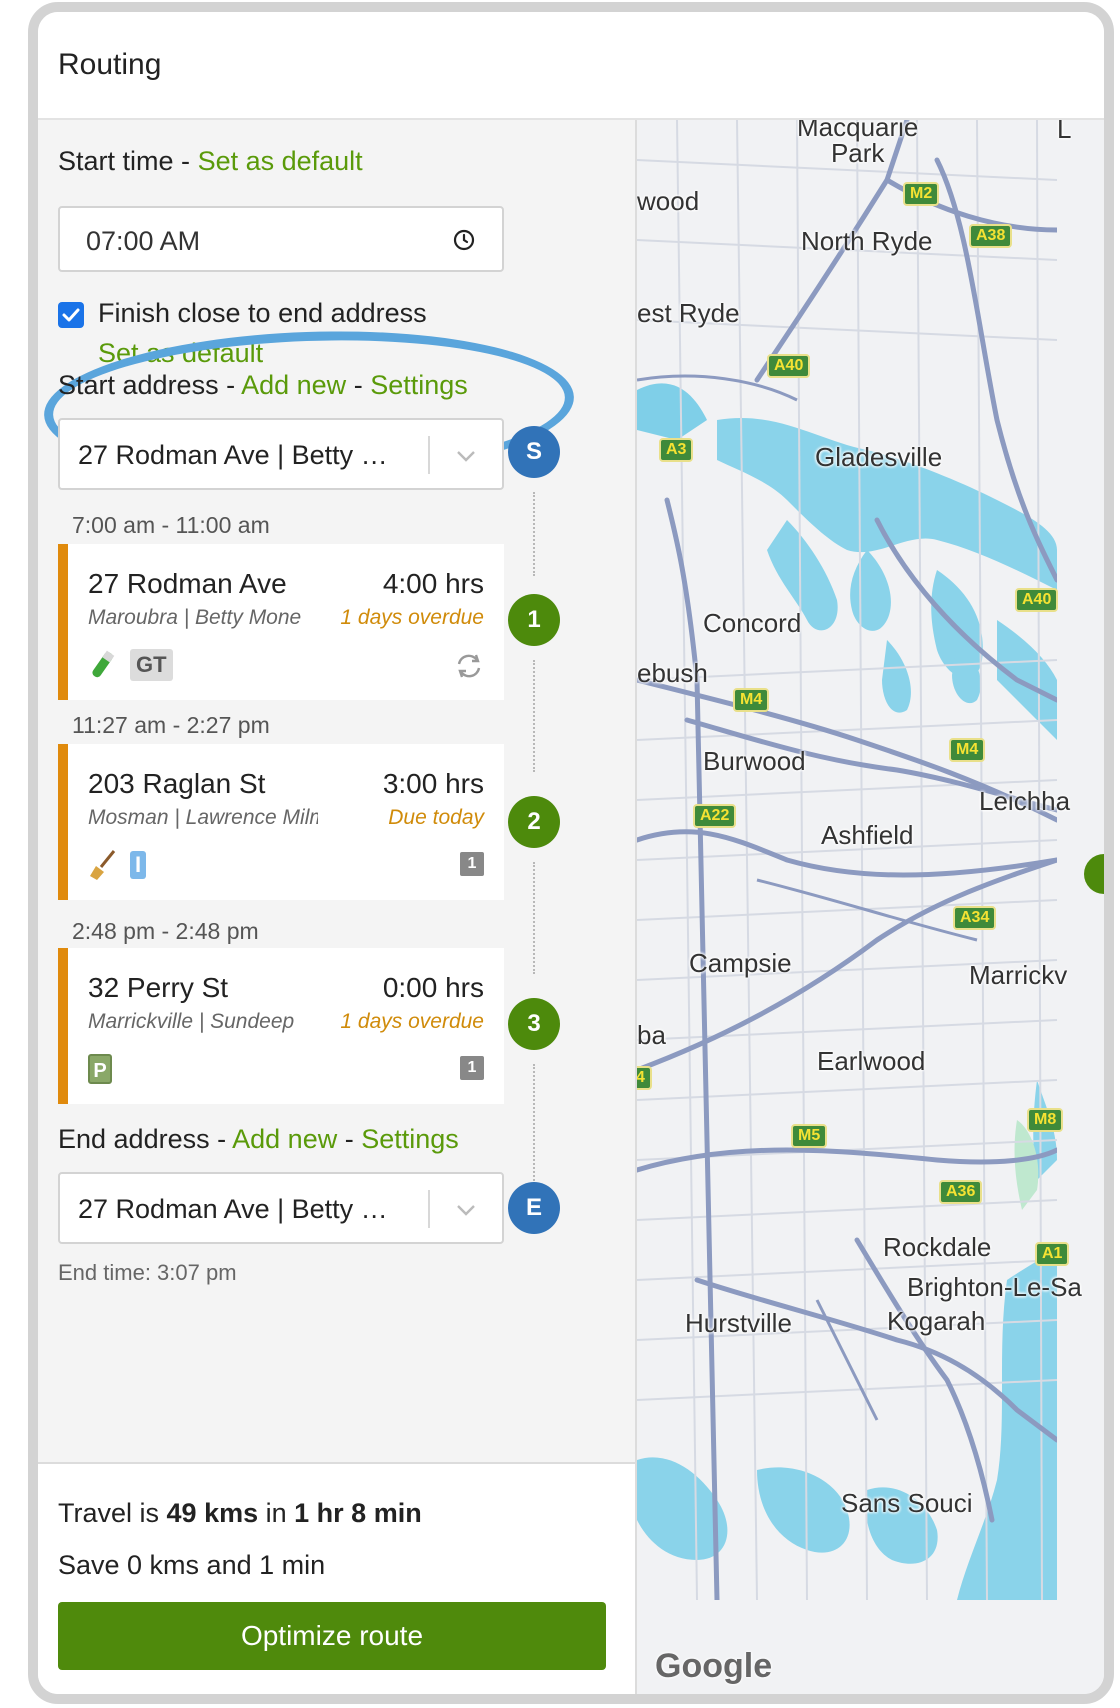 The height and width of the screenshot is (1708, 1120). I want to click on stop-client: Maroubra | Betty Mone, so click(195, 617).